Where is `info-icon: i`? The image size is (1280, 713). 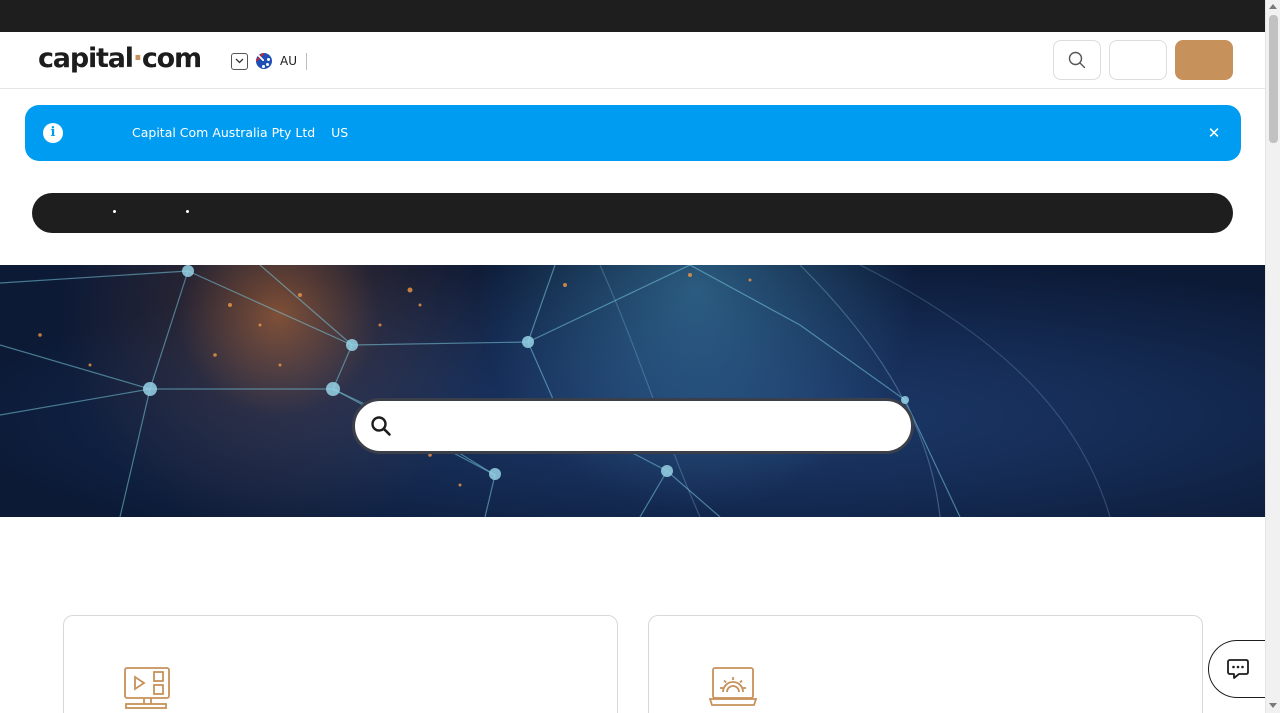
info-icon: i is located at coordinates (53, 133).